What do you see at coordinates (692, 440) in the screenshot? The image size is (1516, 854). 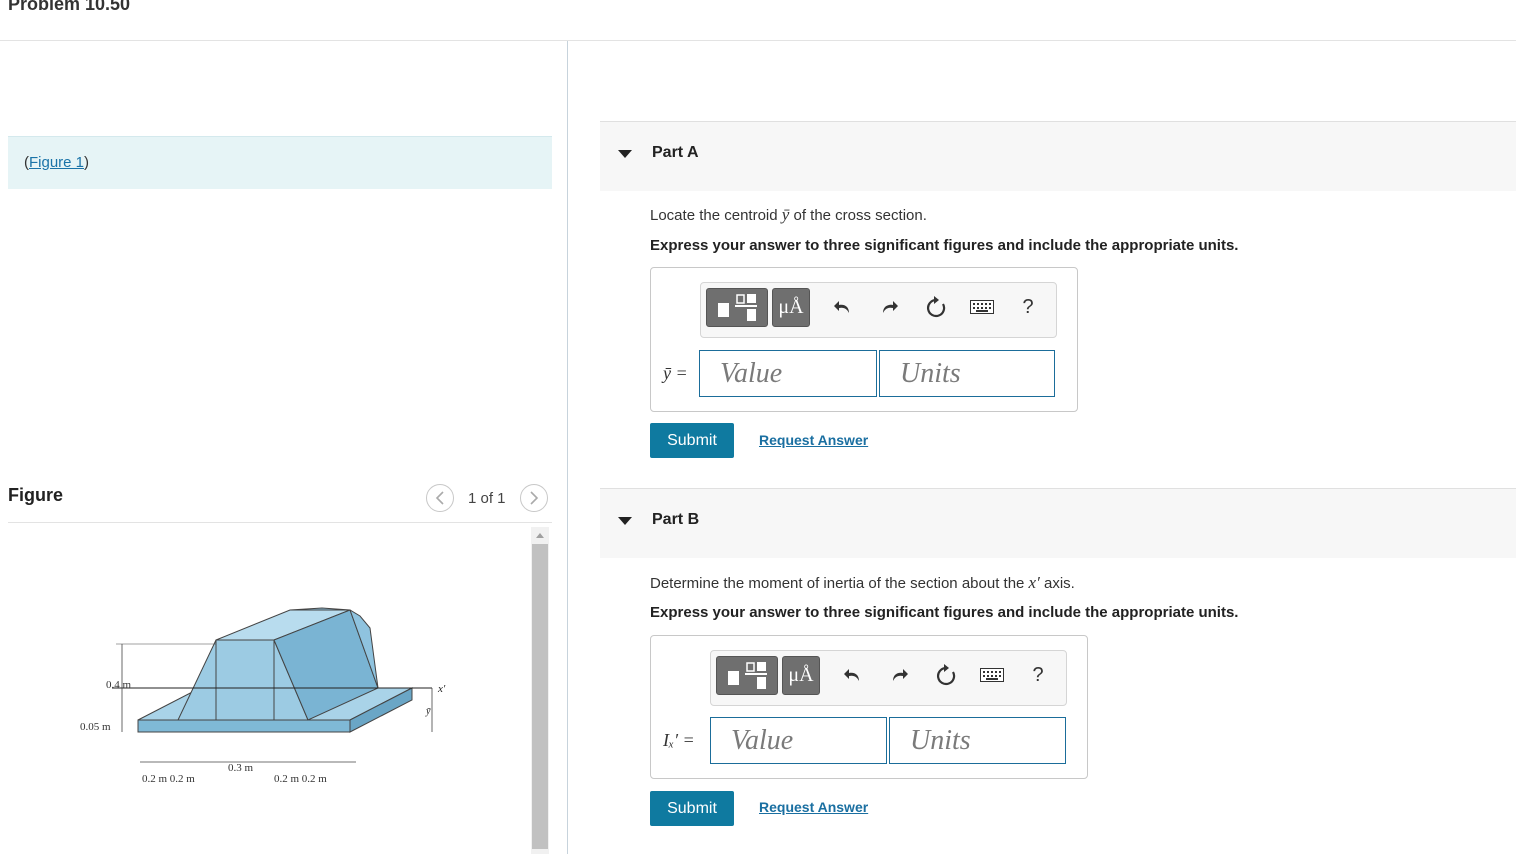 I see `part-a-submit-button: Submit` at bounding box center [692, 440].